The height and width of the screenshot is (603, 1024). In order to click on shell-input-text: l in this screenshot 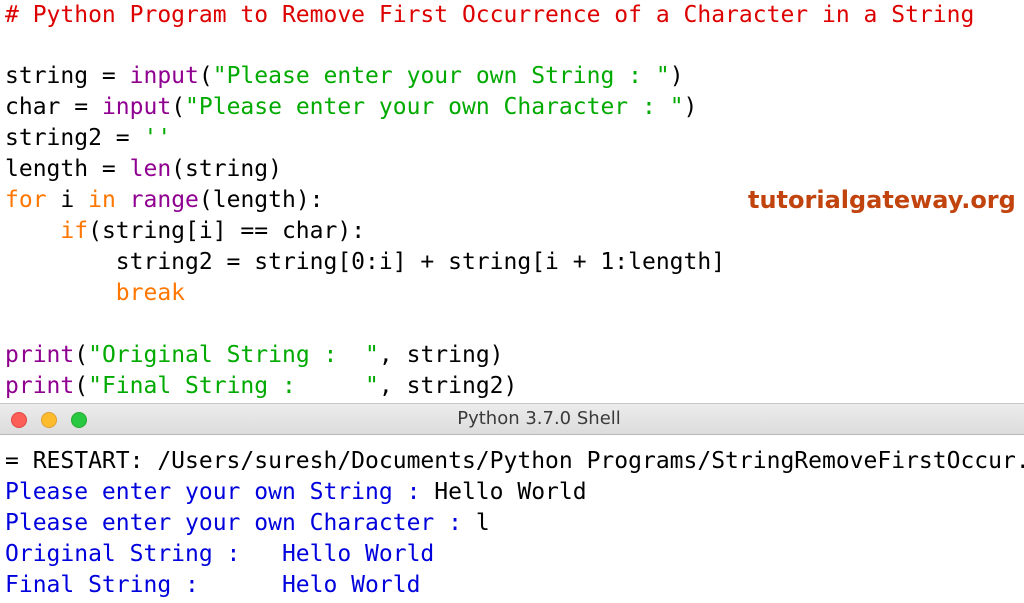, I will do `click(483, 523)`.